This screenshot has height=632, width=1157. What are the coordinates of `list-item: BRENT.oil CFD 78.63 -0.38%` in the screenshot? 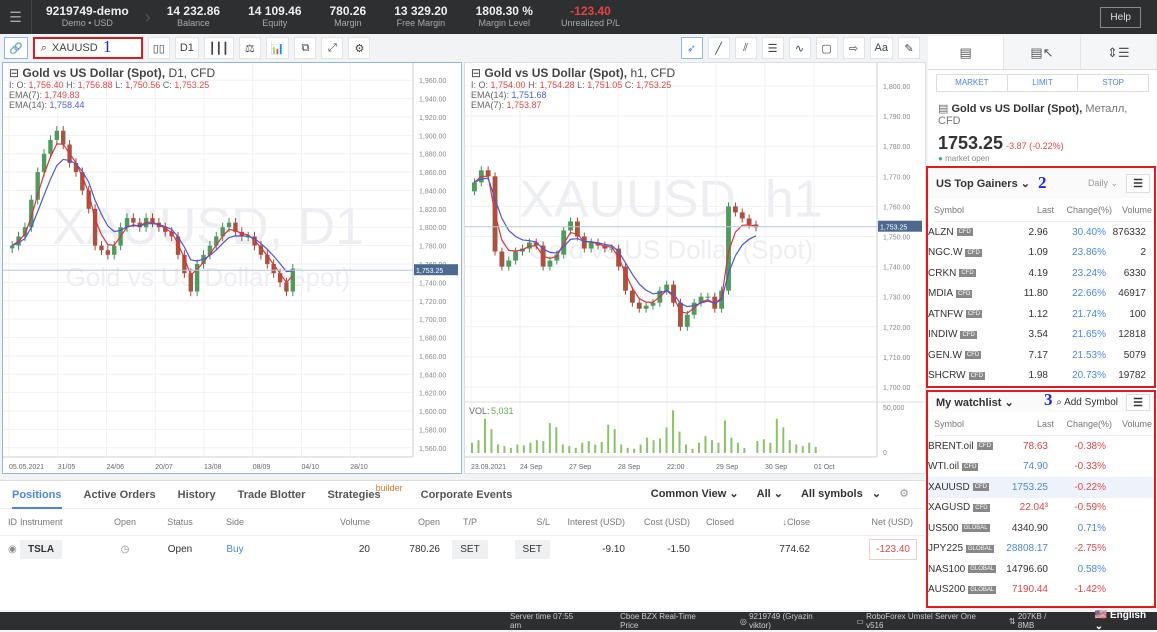 It's located at (1041, 446).